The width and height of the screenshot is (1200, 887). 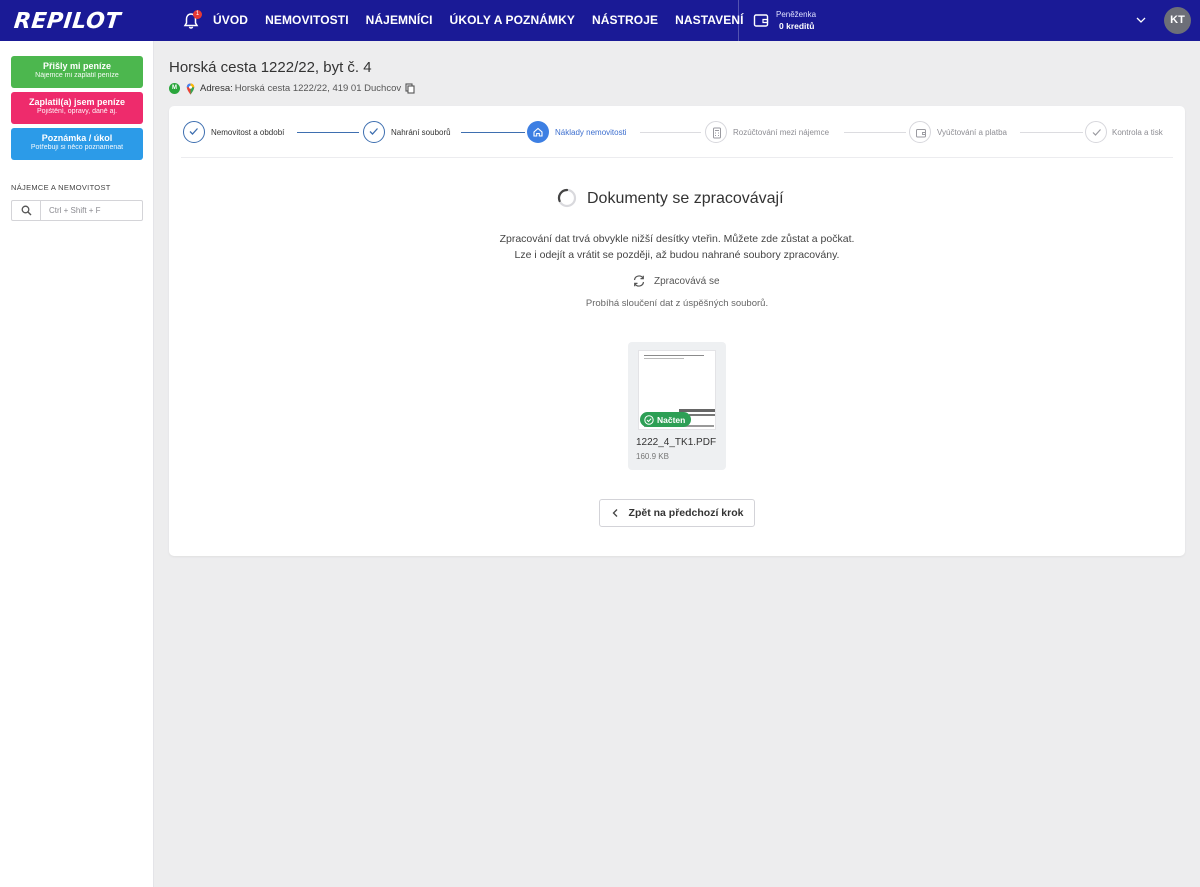 What do you see at coordinates (796, 26) in the screenshot?
I see `wallet-credits: 0 kreditů` at bounding box center [796, 26].